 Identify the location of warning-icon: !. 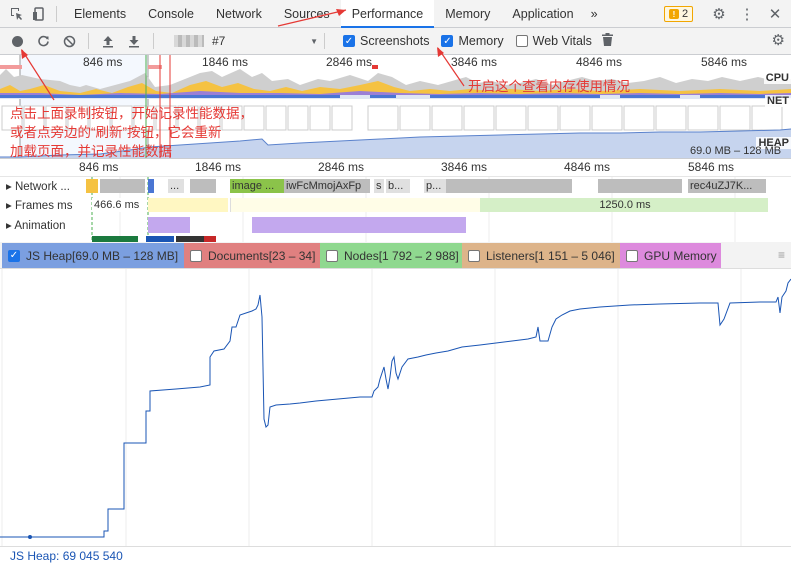
(674, 14).